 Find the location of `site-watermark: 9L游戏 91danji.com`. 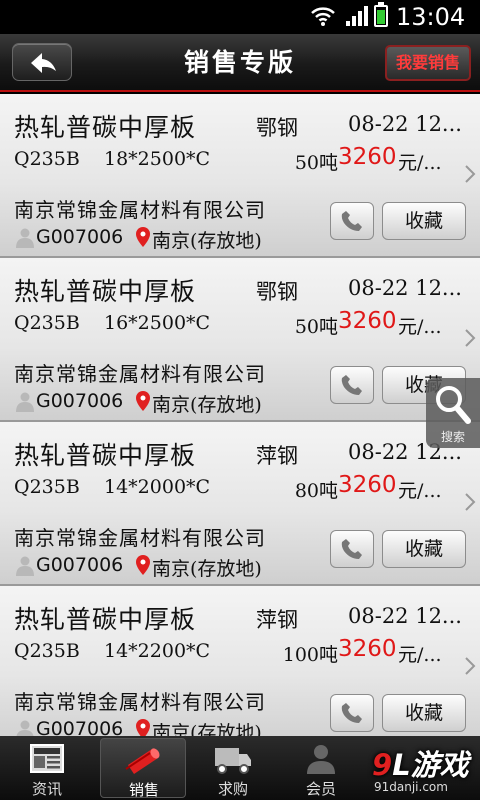

site-watermark: 9L游戏 91danji.com is located at coordinates (426, 769).